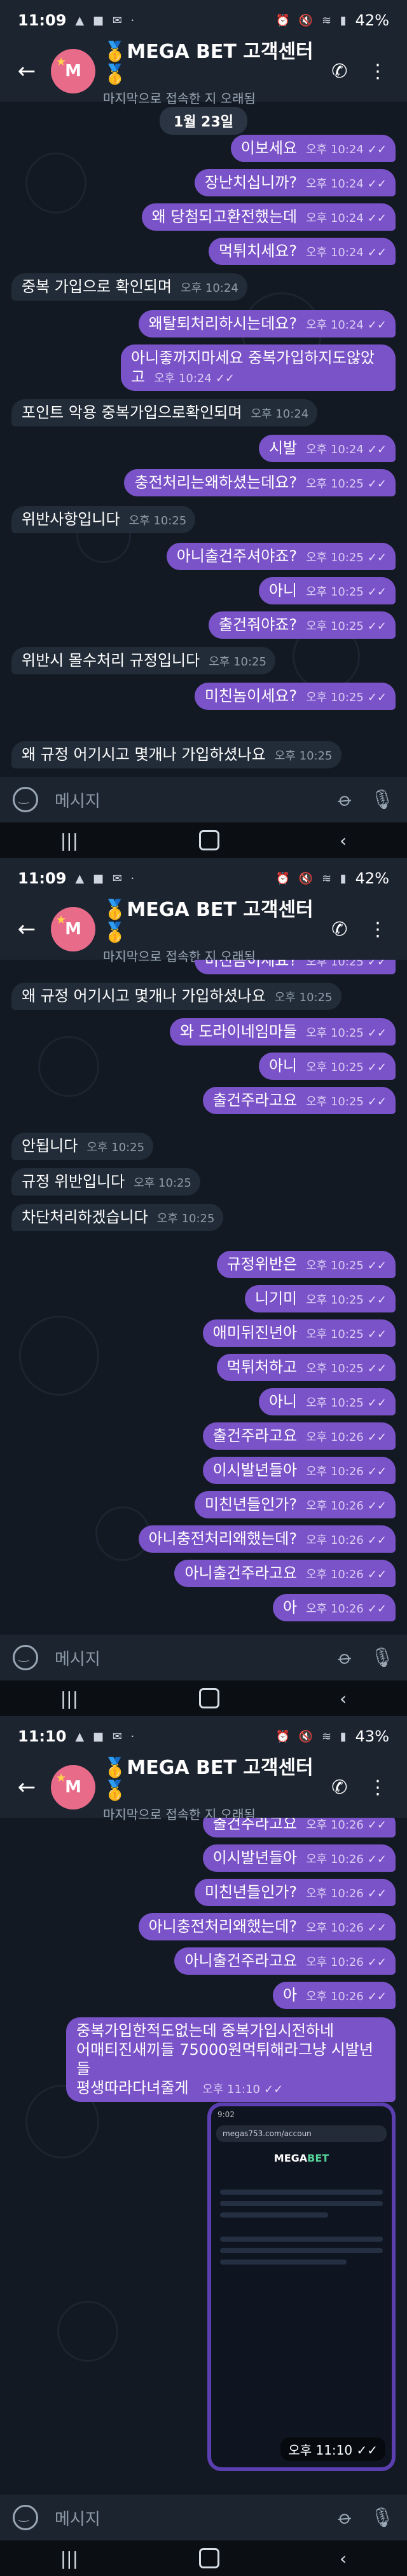 Image resolution: width=407 pixels, height=2576 pixels. Describe the element at coordinates (306, 1367) in the screenshot. I see `message-outgoing: 먹튀처하고 오후 10:25 ✓✓` at that location.